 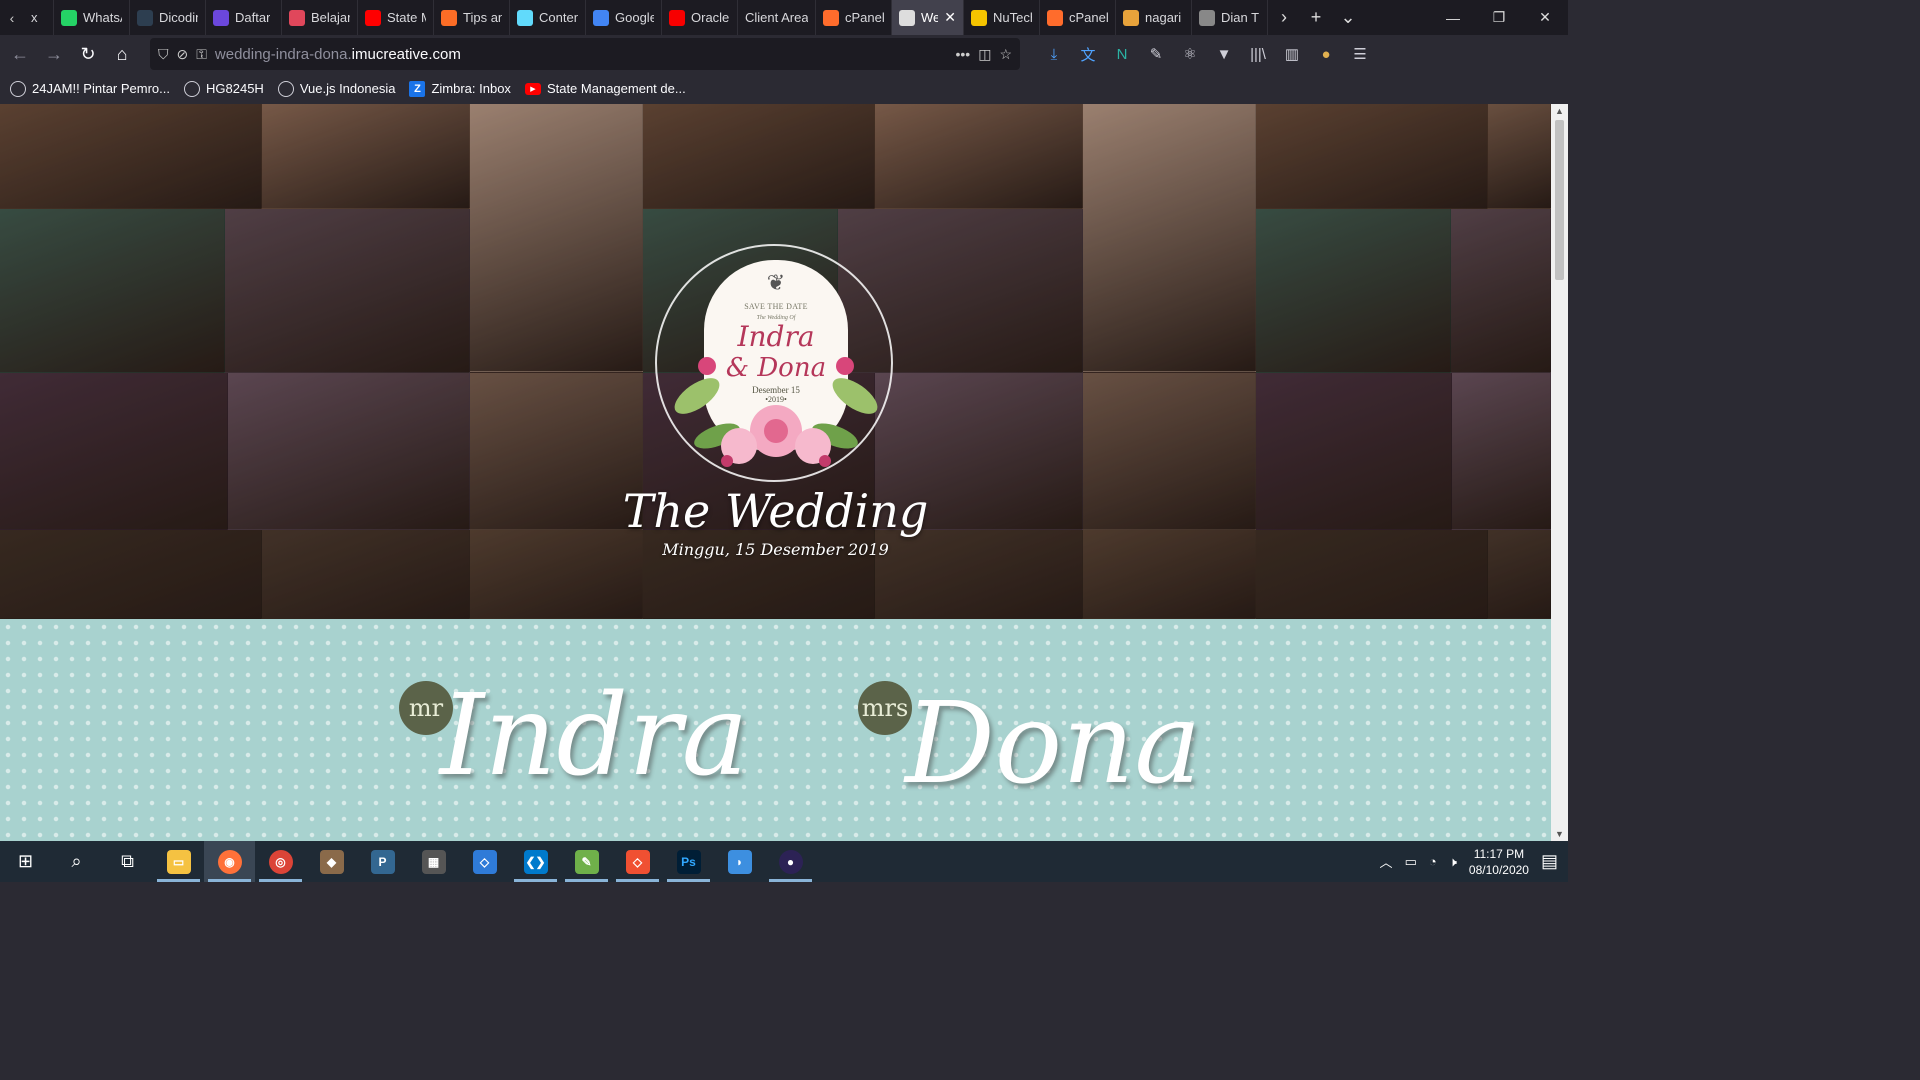 What do you see at coordinates (558, 17) in the screenshot?
I see `tab-label: Content` at bounding box center [558, 17].